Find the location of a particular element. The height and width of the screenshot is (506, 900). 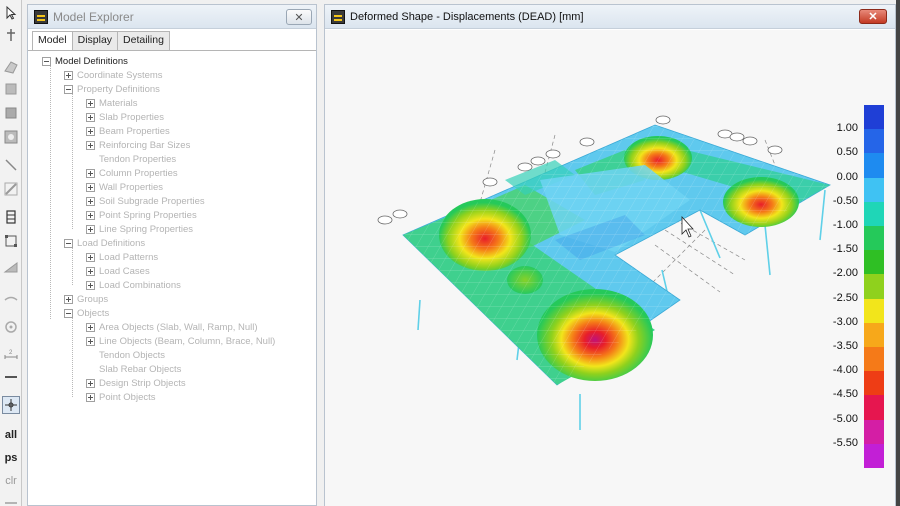

clear-selection-button: clr is located at coordinates (11, 481).